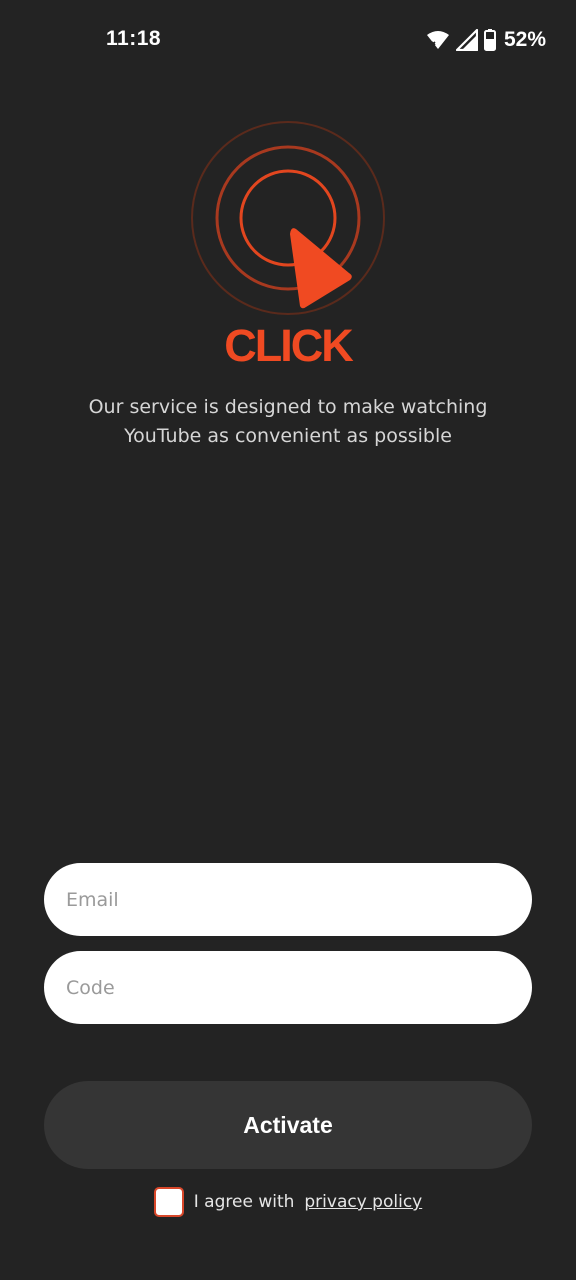 The width and height of the screenshot is (576, 1280). Describe the element at coordinates (363, 1202) in the screenshot. I see `privacy-policy-link: privacy policy` at that location.